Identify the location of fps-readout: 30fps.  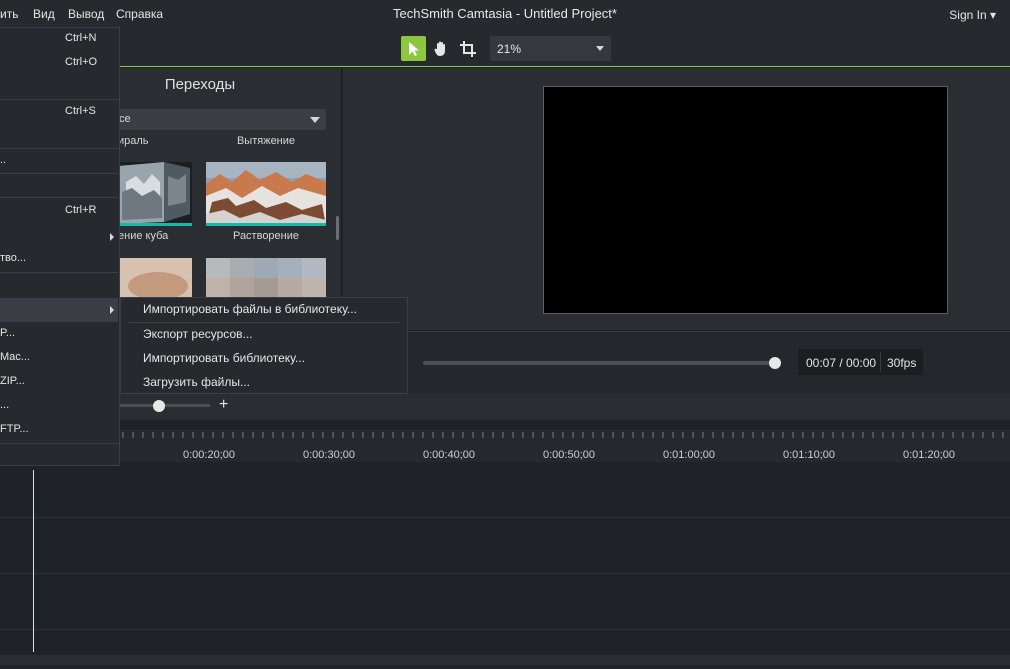
(902, 363).